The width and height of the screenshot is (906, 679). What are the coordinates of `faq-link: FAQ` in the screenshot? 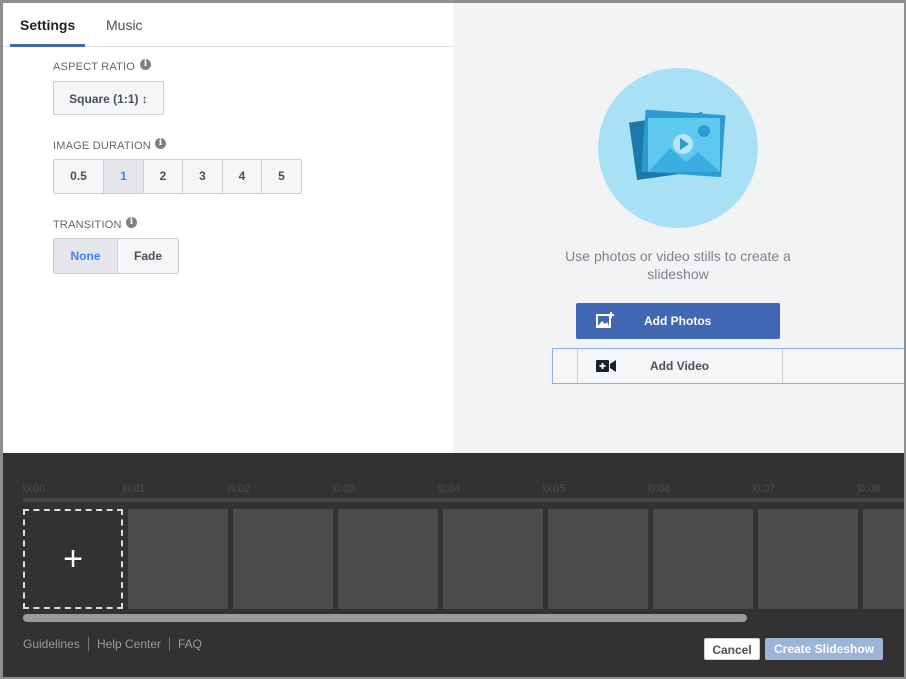 It's located at (190, 644).